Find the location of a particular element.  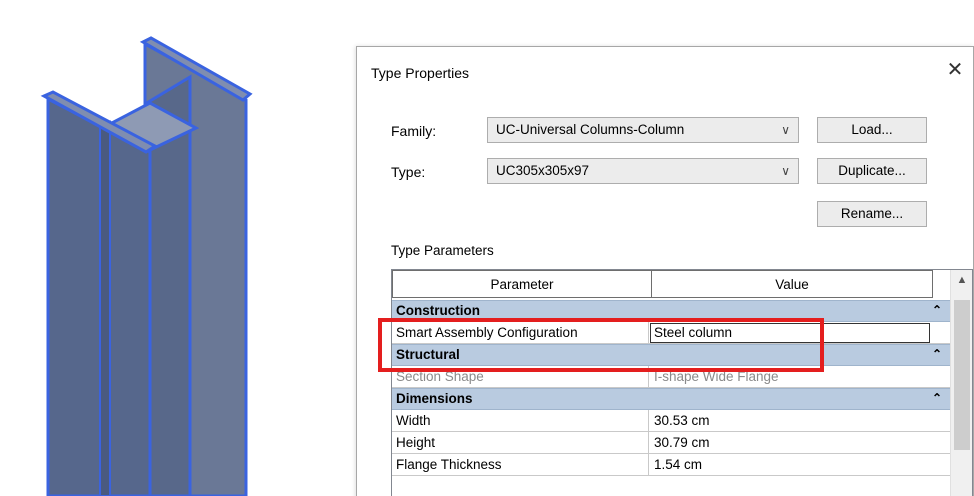

vertical-scrollbar: ▲ is located at coordinates (961, 383).